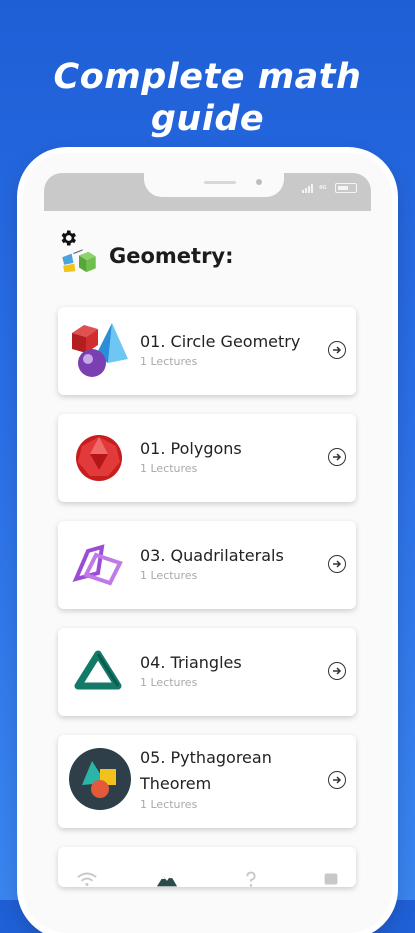  I want to click on geometry-logo-icon, so click(79, 261).